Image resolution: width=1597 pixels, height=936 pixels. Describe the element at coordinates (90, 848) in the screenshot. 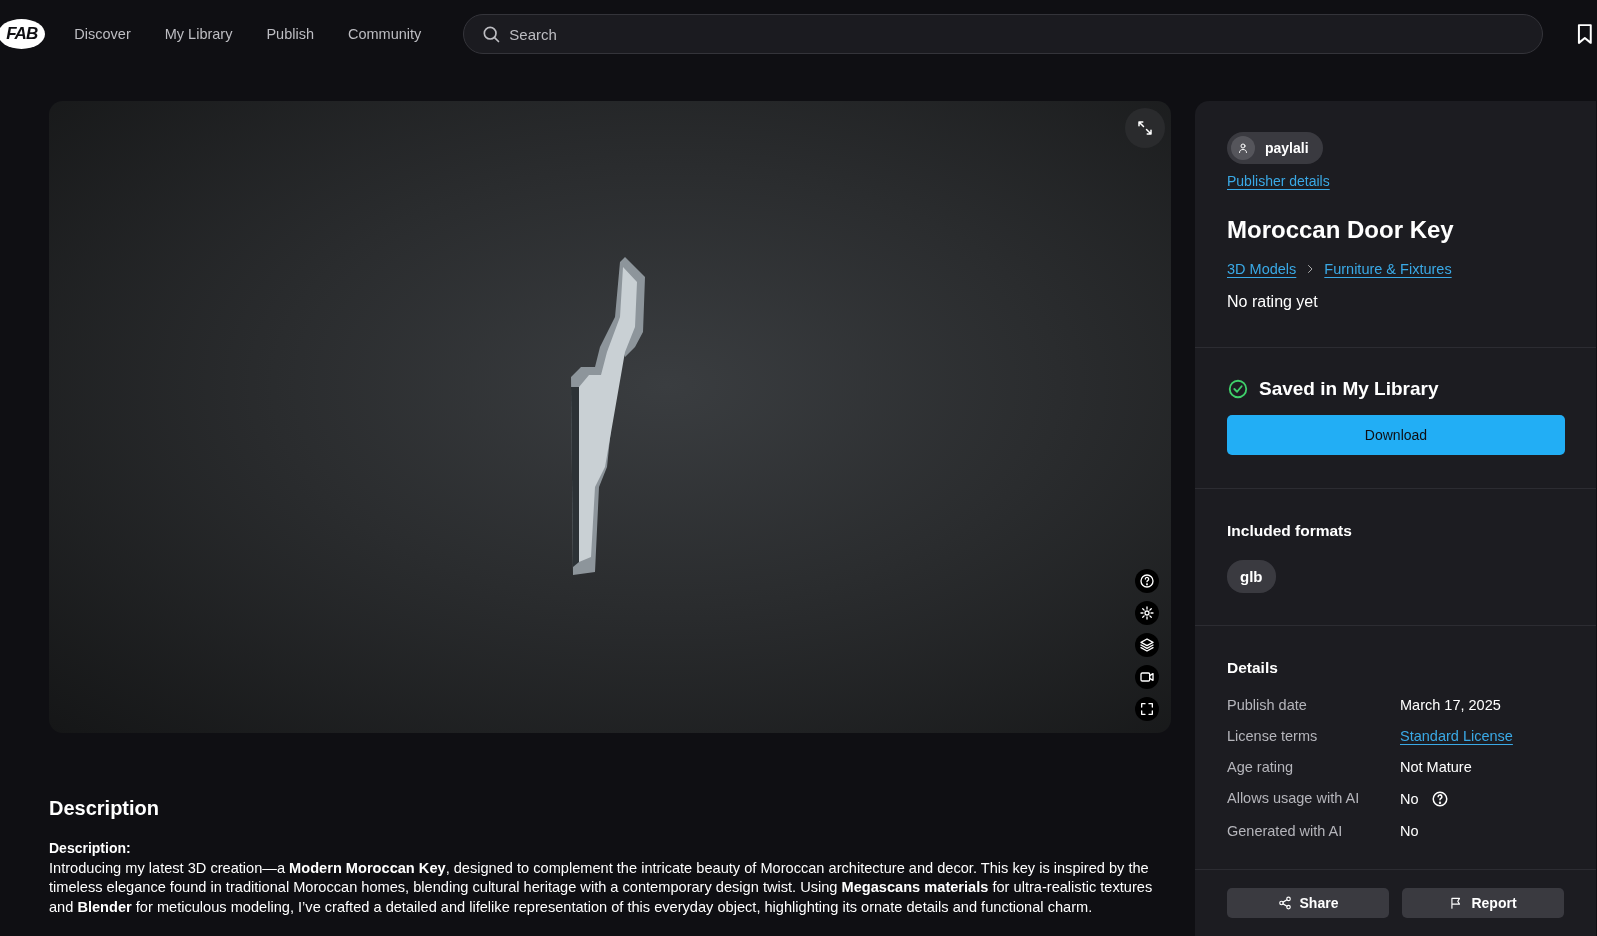

I see `description-subheading: Description:` at that location.